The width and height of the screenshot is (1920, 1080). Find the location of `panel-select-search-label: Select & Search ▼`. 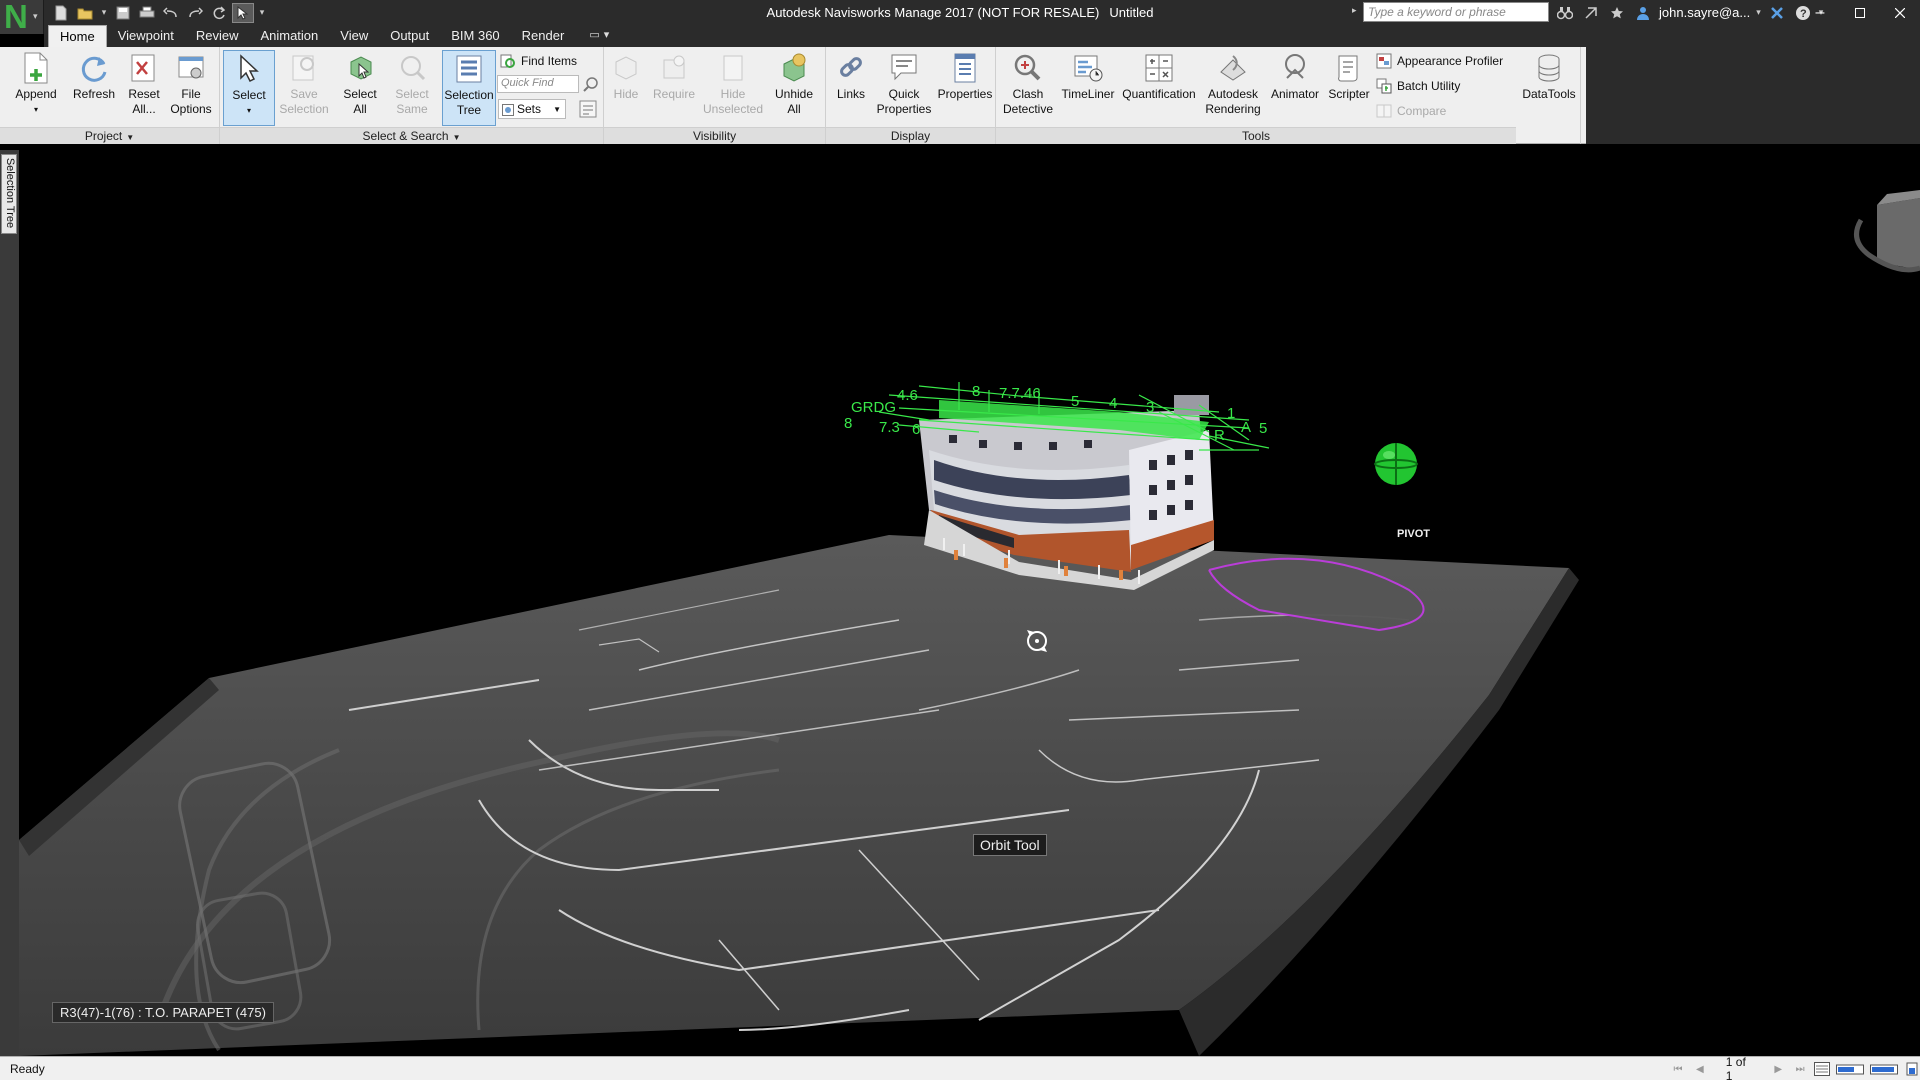

panel-select-search-label: Select & Search ▼ is located at coordinates (411, 135).